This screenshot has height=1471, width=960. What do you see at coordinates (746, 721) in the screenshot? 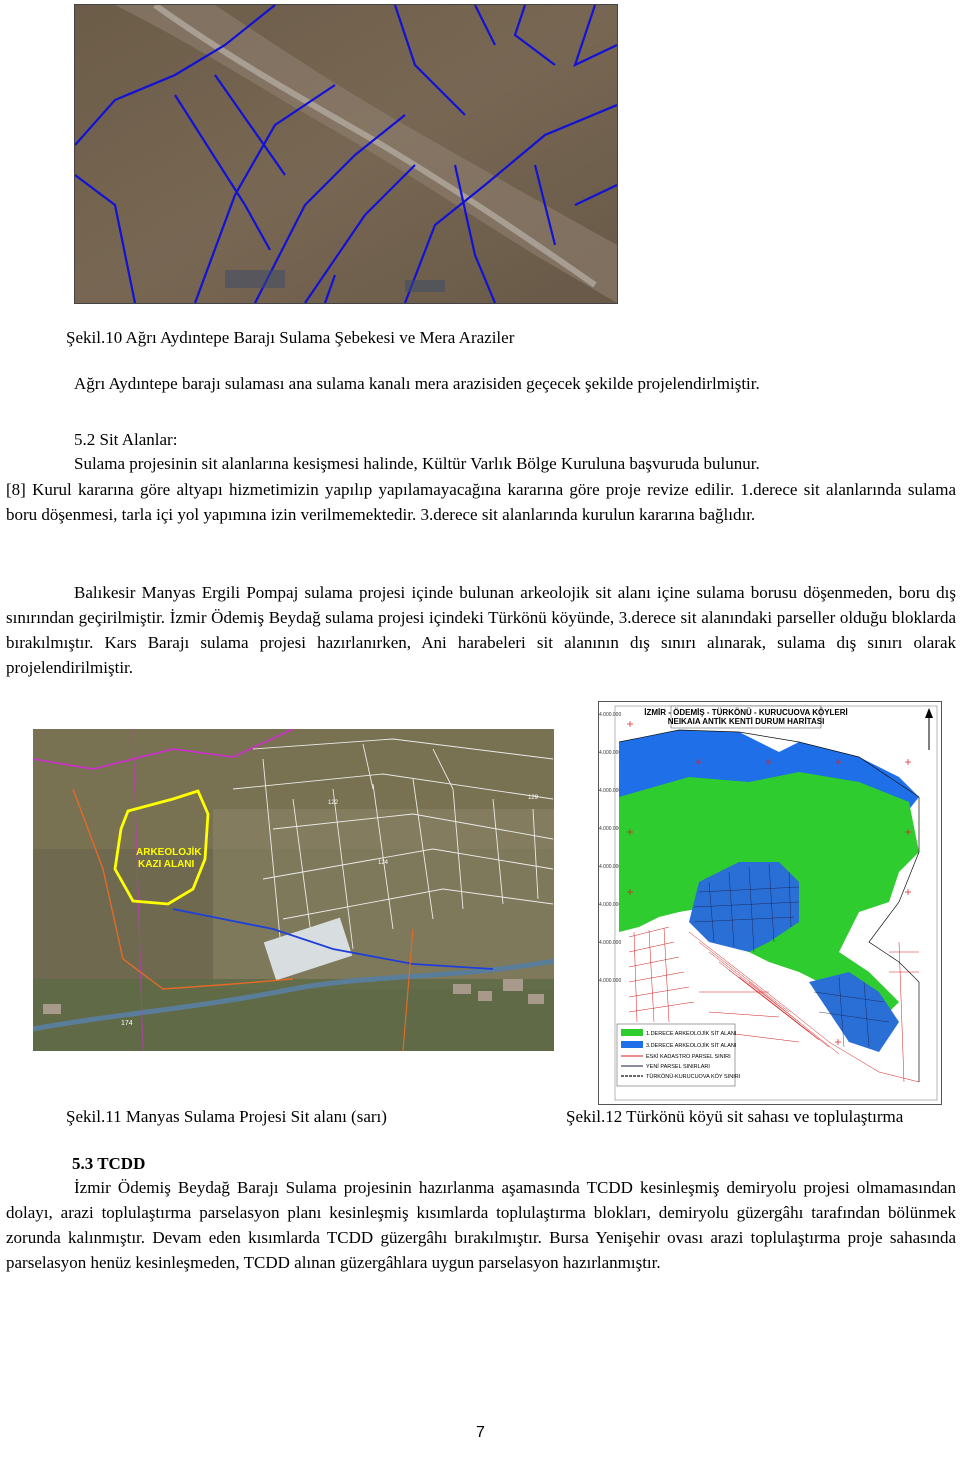
I see `map-title-line2: NEIKAIA ANTİK KENTİ DURUM HARİTASI` at bounding box center [746, 721].